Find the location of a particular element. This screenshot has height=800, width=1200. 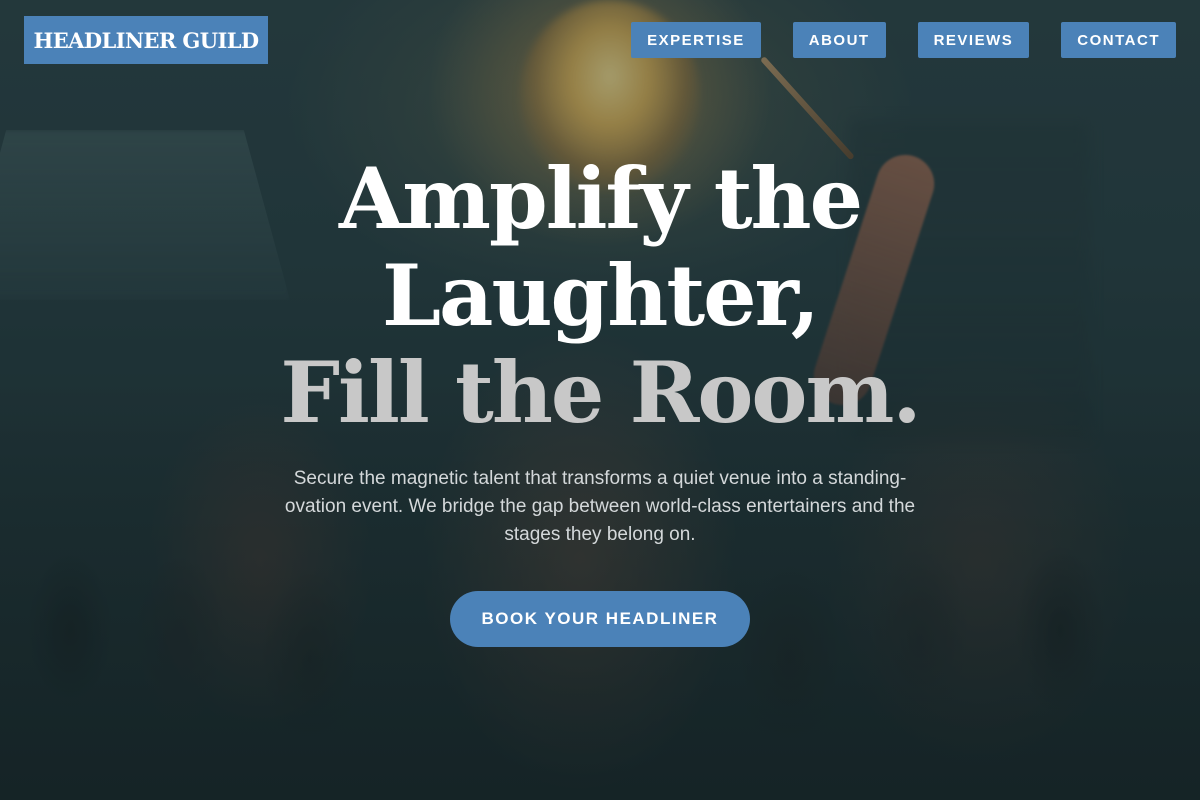

nav-item-expertise: EXPERTISE is located at coordinates (696, 40).